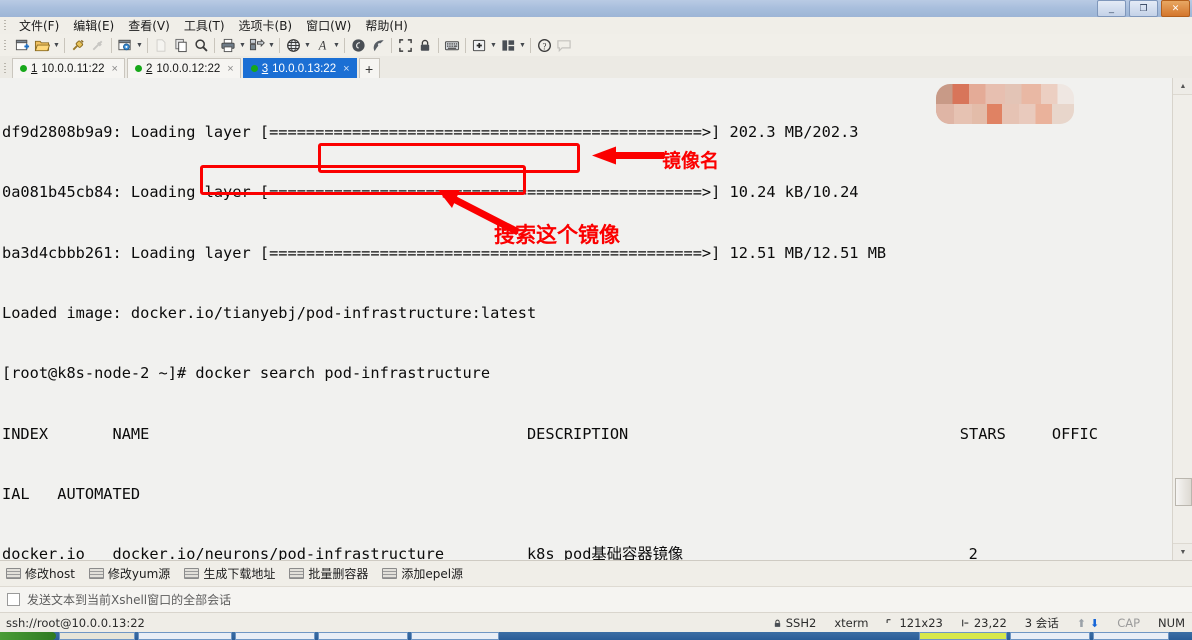 This screenshot has height=640, width=1192. I want to click on fullscreen-icon, so click(405, 45).